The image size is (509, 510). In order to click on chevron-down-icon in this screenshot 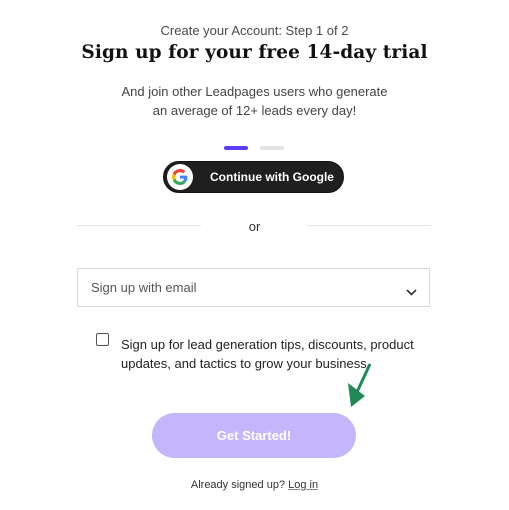, I will do `click(411, 292)`.